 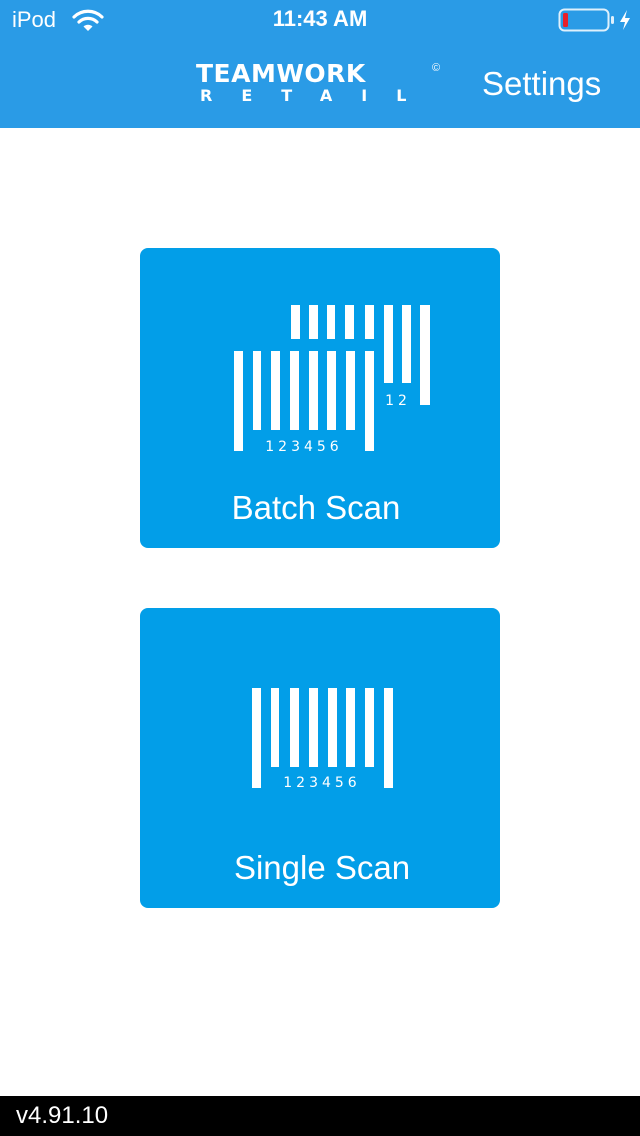 What do you see at coordinates (586, 20) in the screenshot?
I see `battery-low-icon` at bounding box center [586, 20].